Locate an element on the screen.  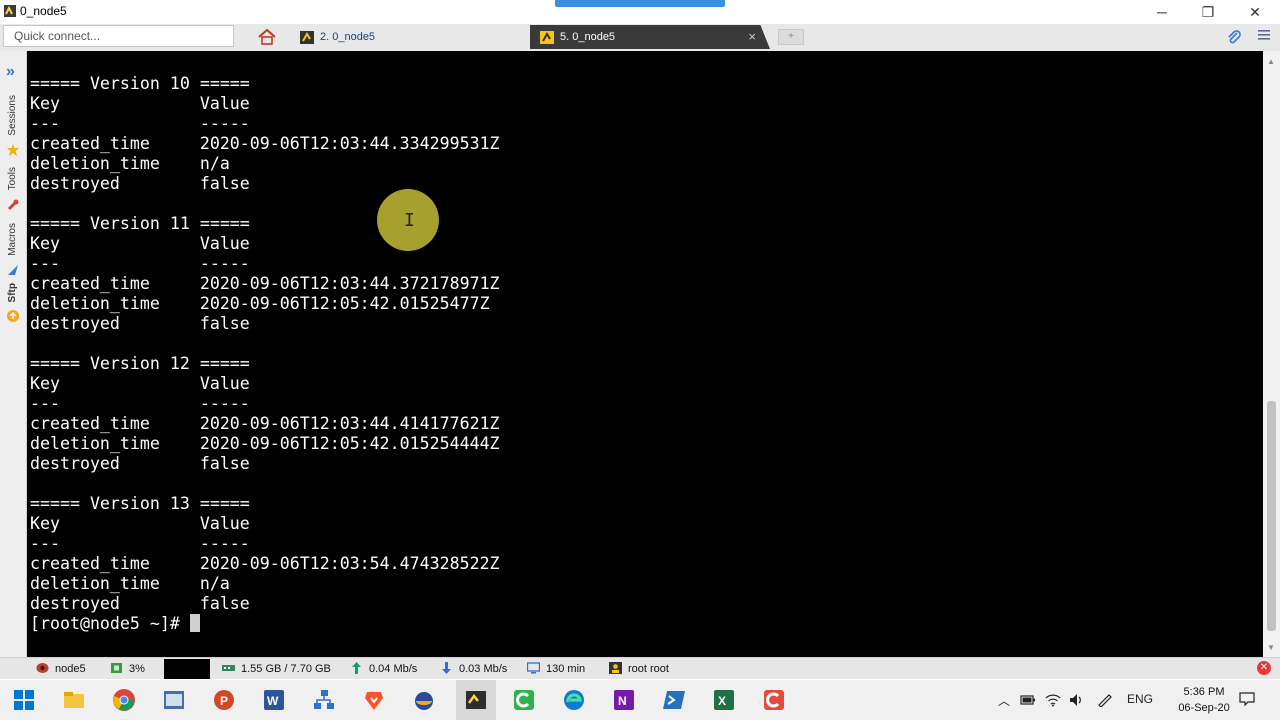
cpu-icon is located at coordinates (116, 668).